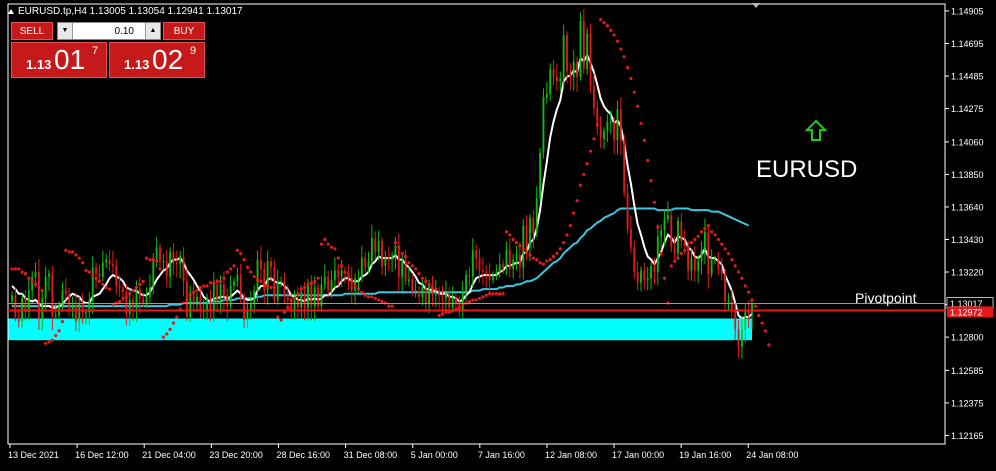 The height and width of the screenshot is (471, 996). What do you see at coordinates (65, 31) in the screenshot?
I see `lot-decrease-icon: ▼` at bounding box center [65, 31].